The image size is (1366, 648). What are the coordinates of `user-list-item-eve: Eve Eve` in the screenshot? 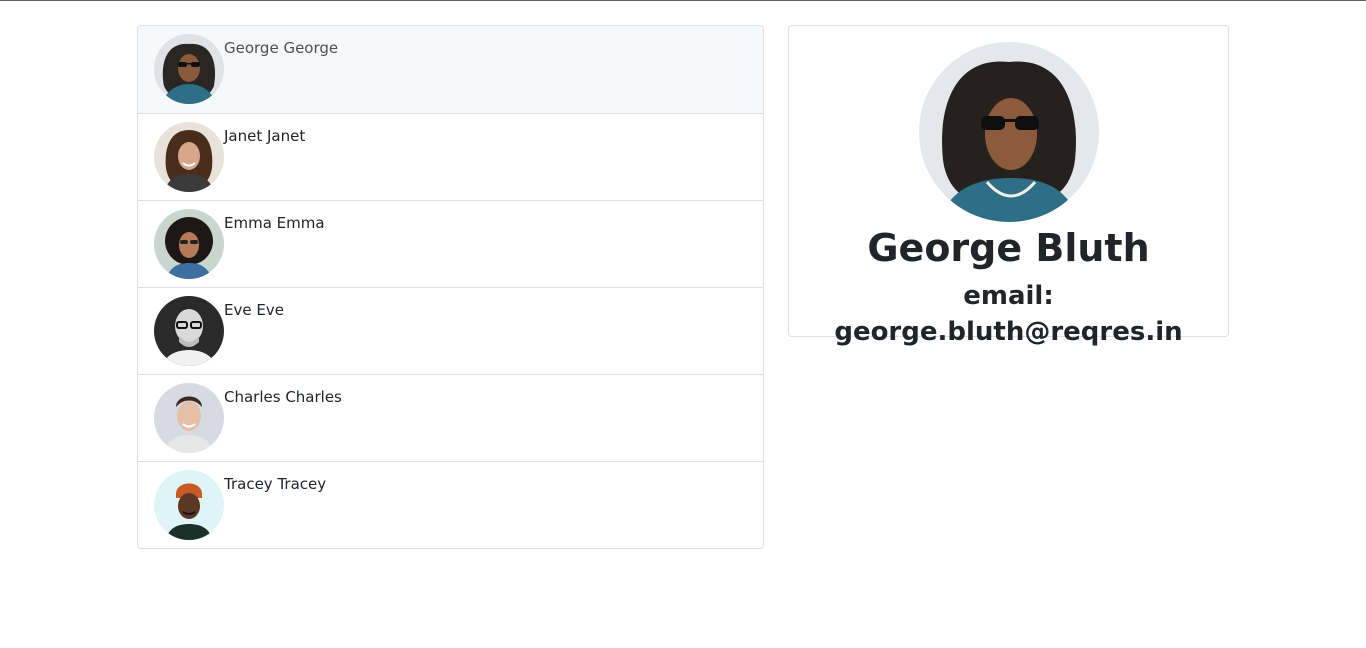 It's located at (450, 330).